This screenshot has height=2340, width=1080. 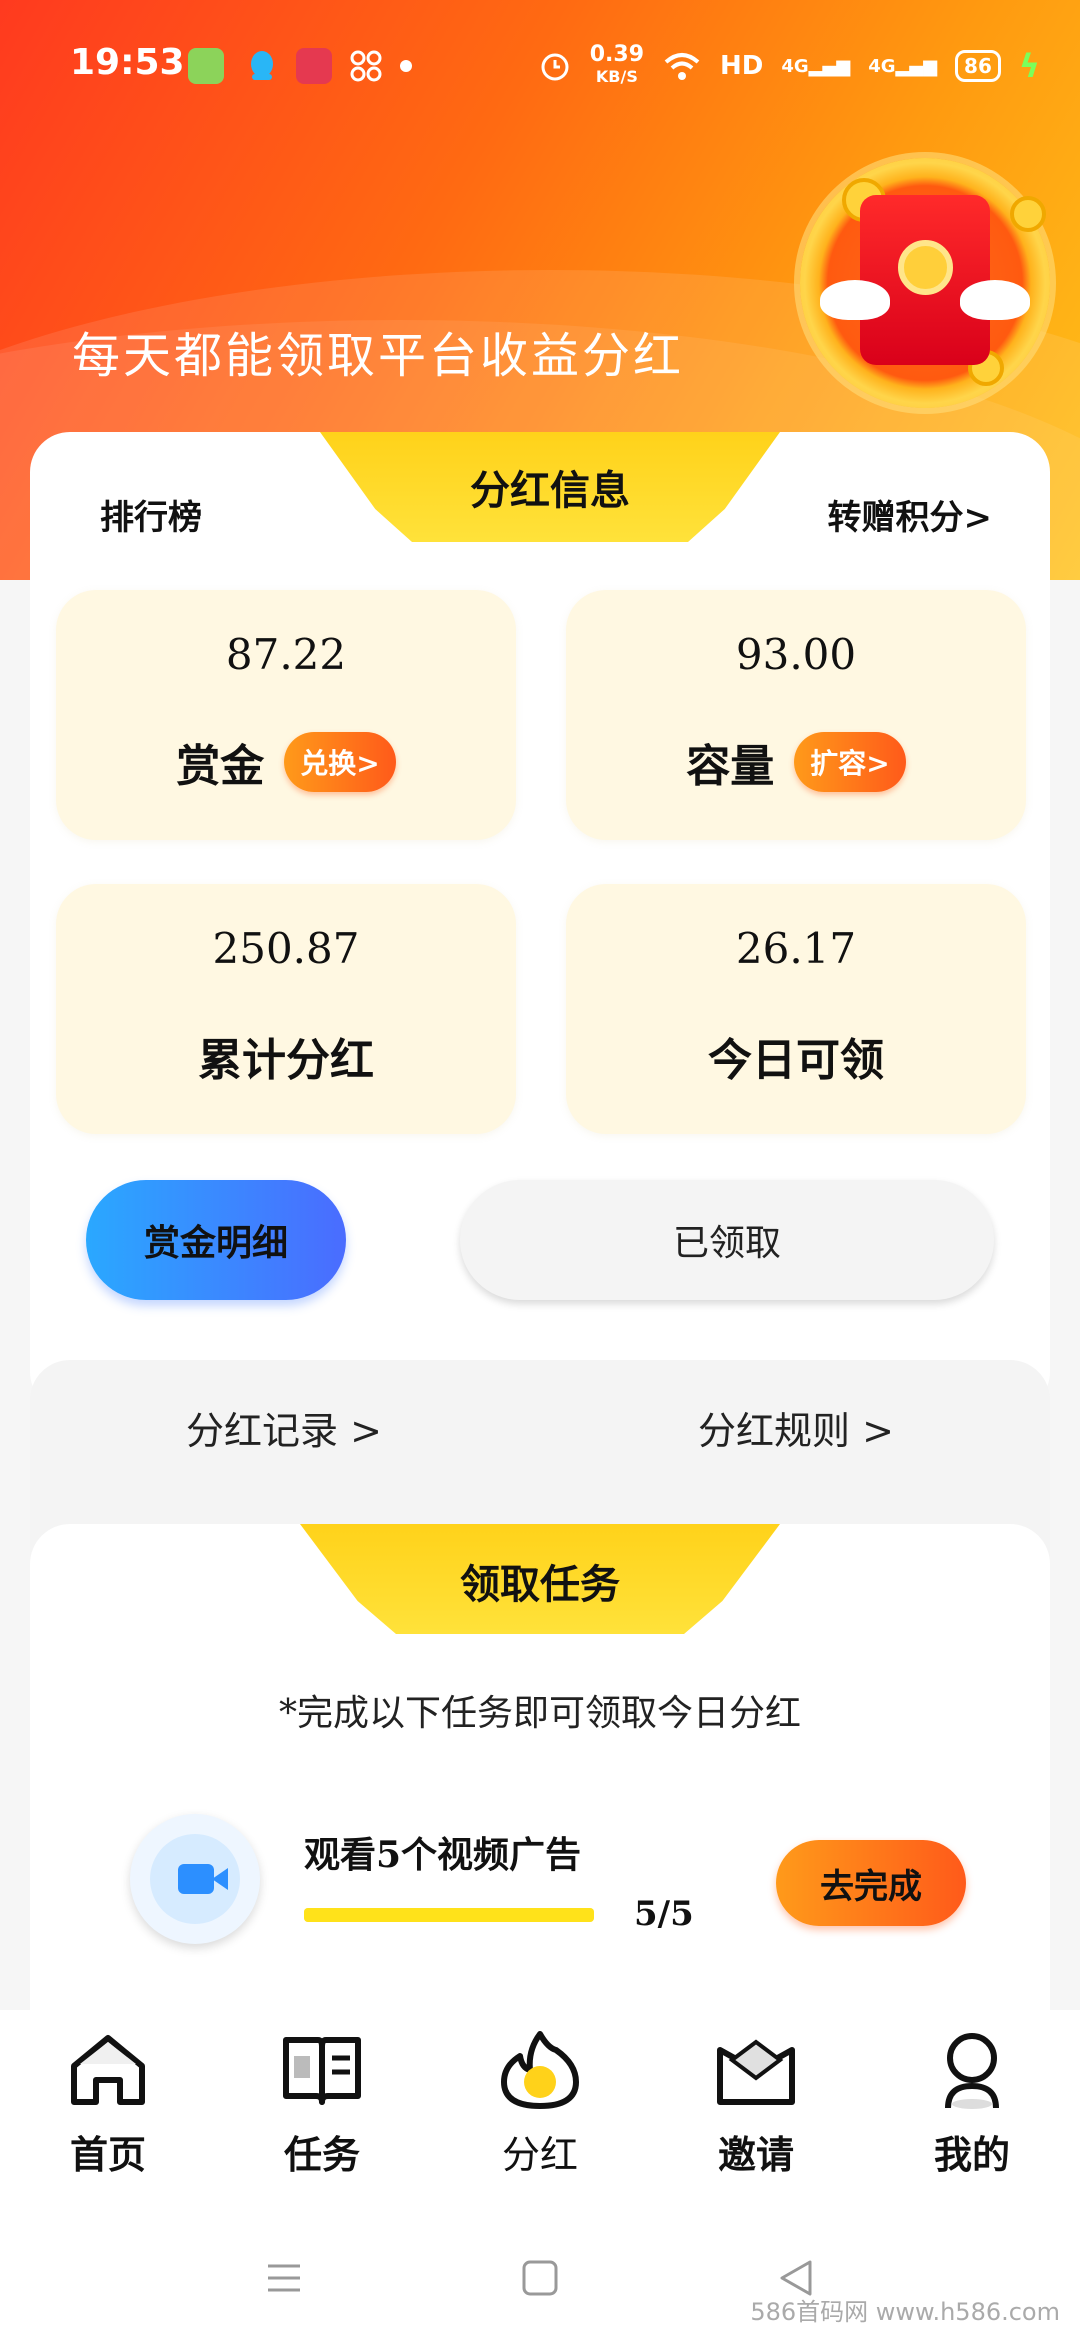 What do you see at coordinates (682, 66) in the screenshot?
I see `wifi-icon` at bounding box center [682, 66].